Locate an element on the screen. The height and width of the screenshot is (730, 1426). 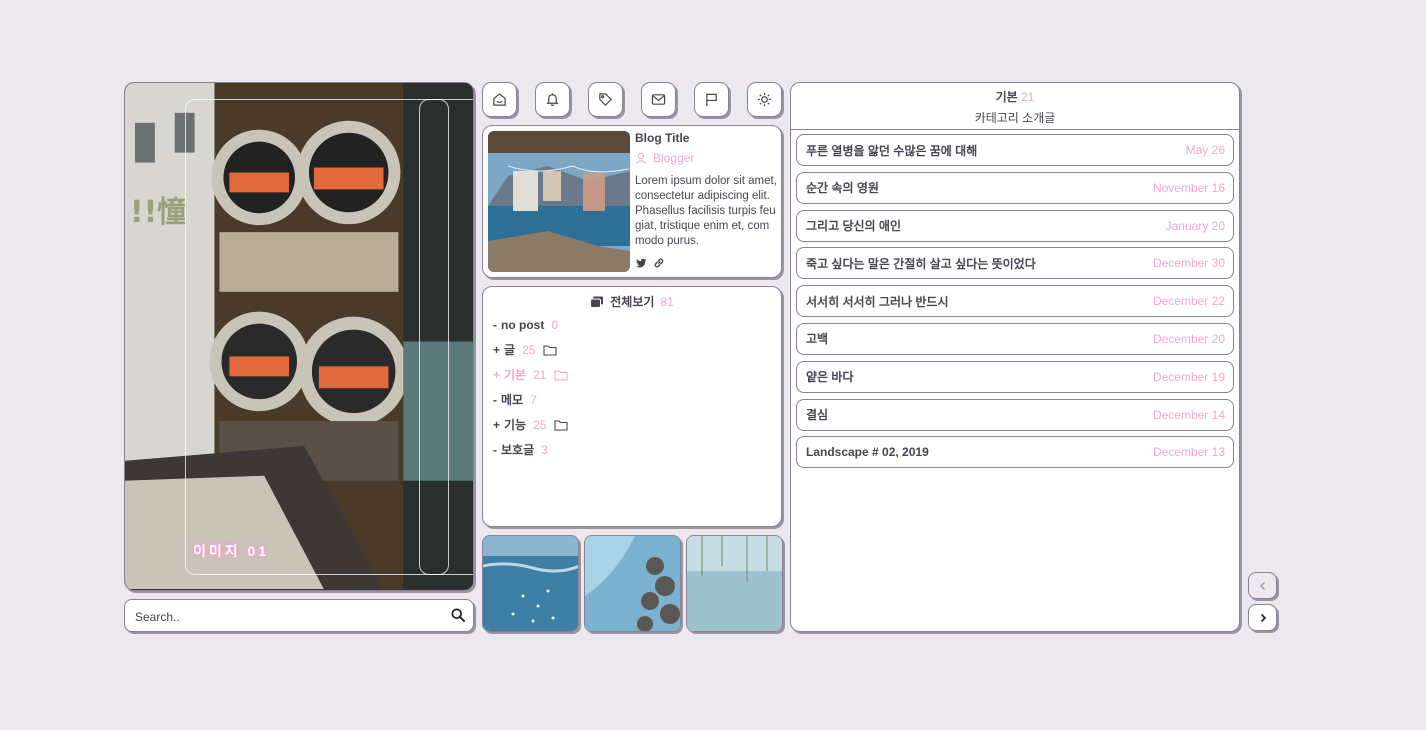
svg-text: !!憧 is located at coordinates (158, 212).